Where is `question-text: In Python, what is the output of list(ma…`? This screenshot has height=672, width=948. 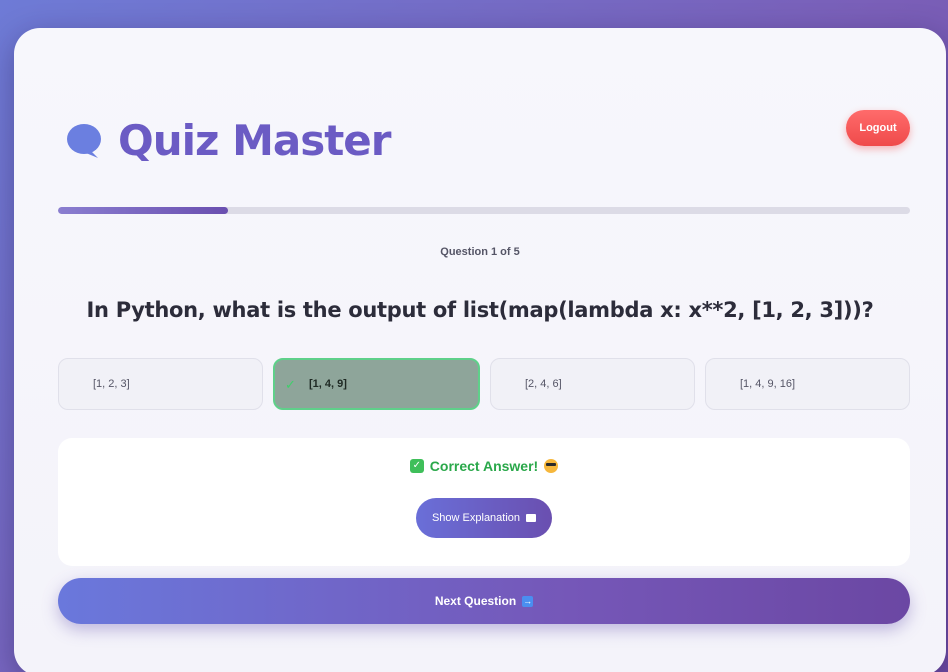 question-text: In Python, what is the output of list(ma… is located at coordinates (480, 310).